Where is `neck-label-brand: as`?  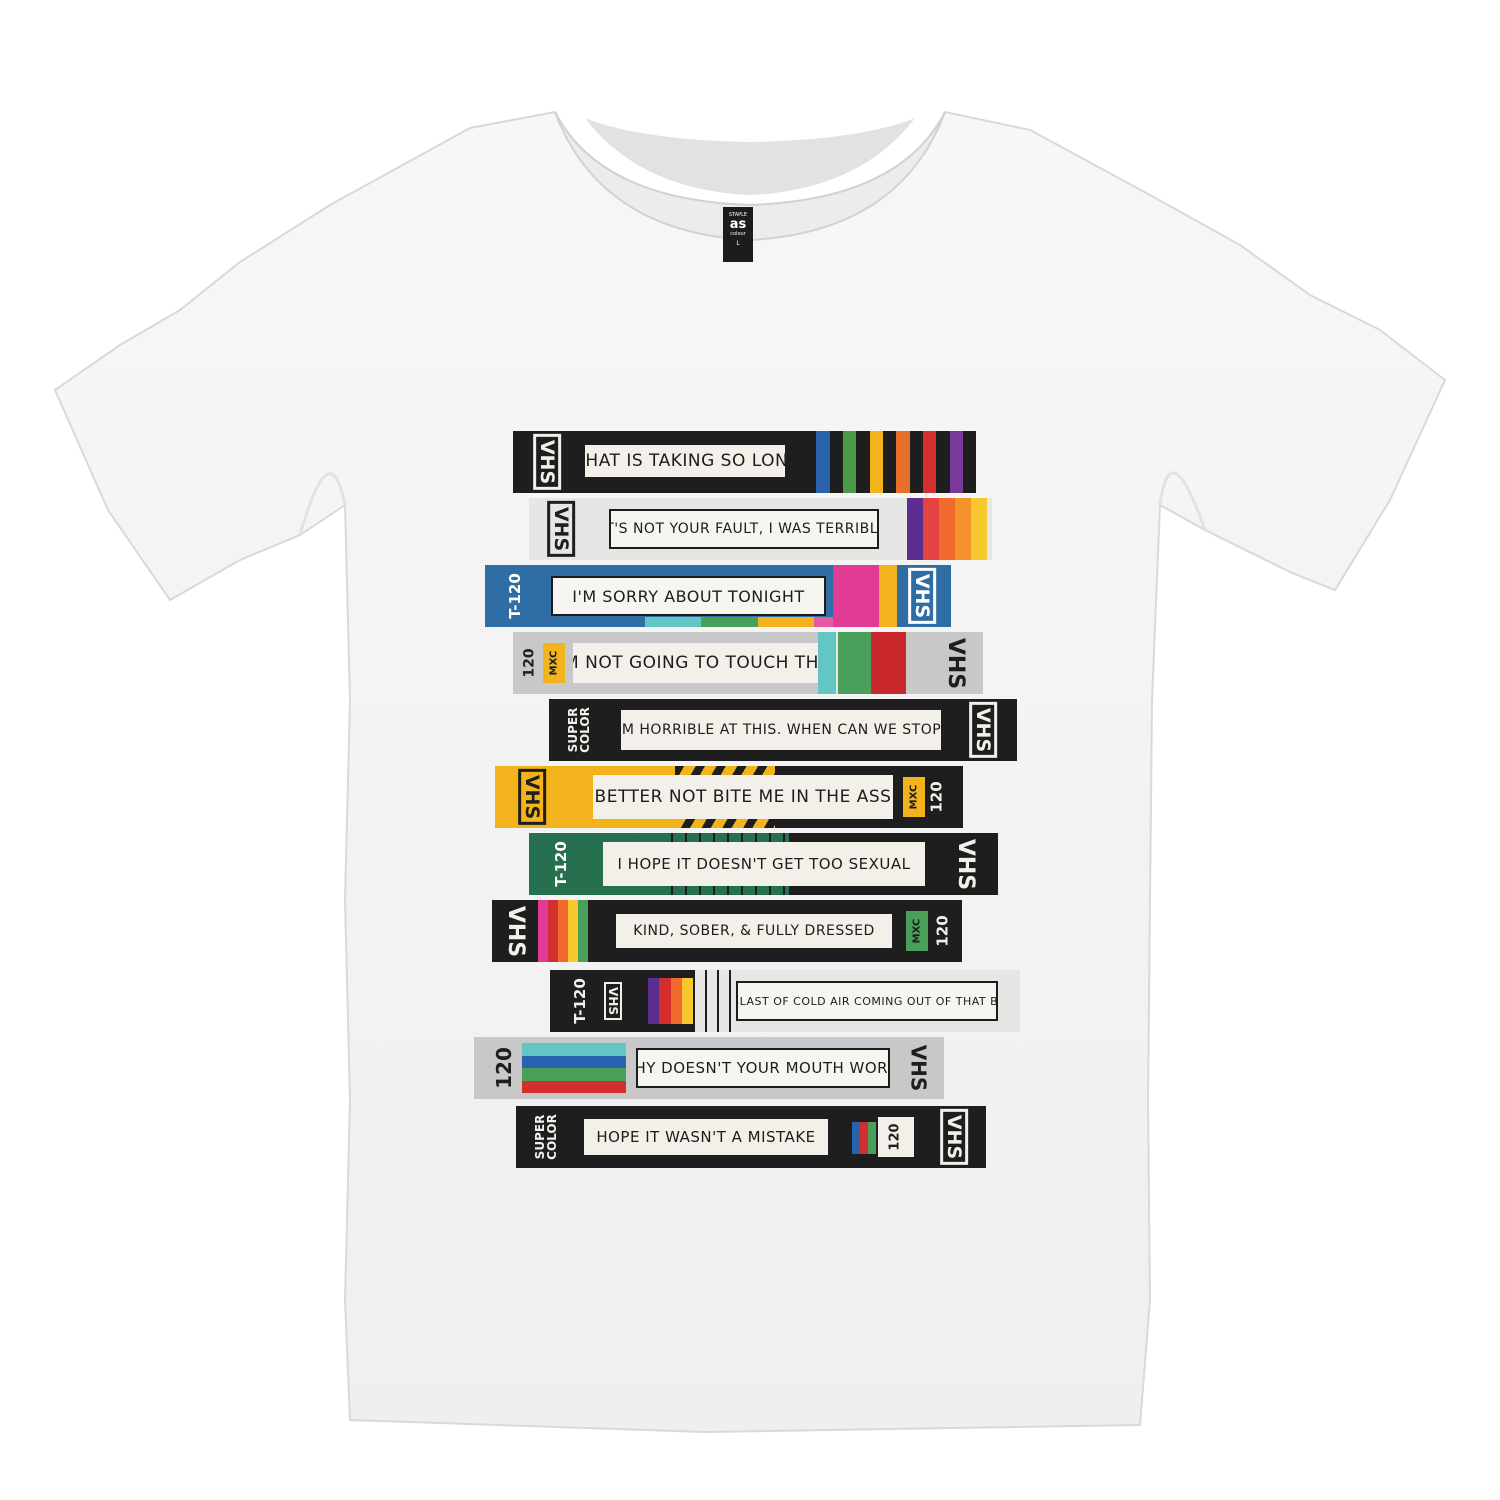 neck-label-brand: as is located at coordinates (738, 224).